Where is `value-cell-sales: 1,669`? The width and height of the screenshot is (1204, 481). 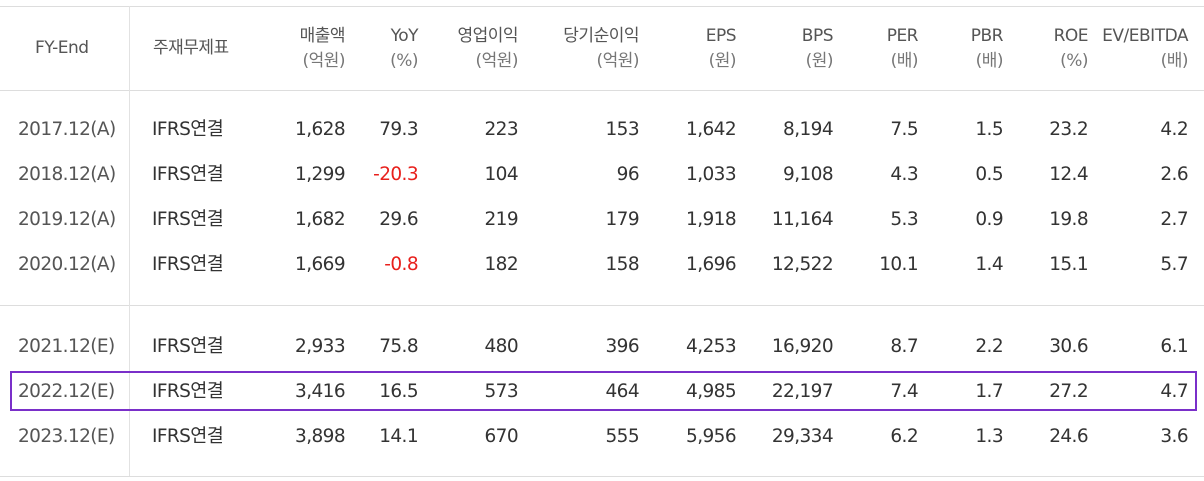
value-cell-sales: 1,669 is located at coordinates (320, 264).